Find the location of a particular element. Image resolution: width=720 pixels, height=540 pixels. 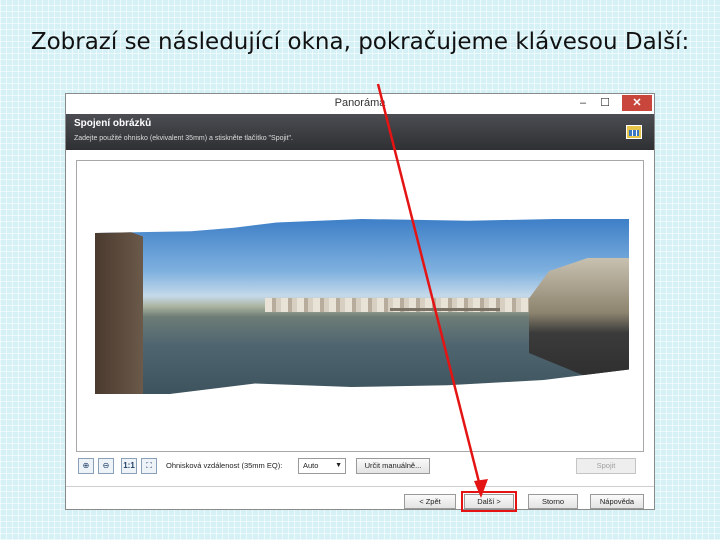

focal-length-value: Auto is located at coordinates (311, 465).